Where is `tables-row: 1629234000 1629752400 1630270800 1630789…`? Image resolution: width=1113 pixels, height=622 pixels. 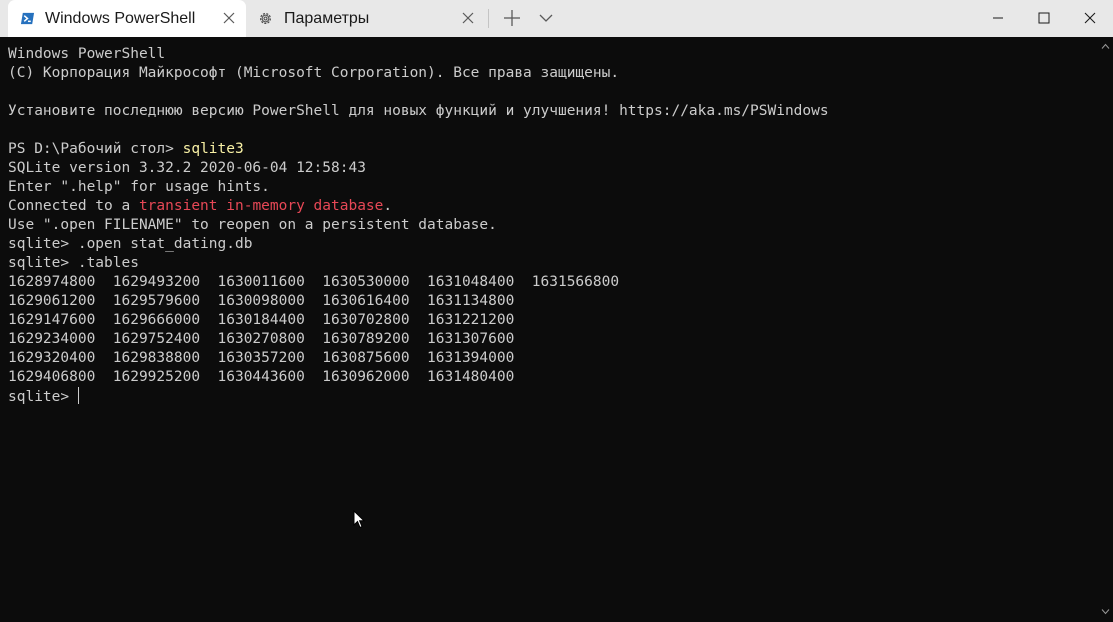 tables-row: 1629234000 1629752400 1630270800 1630789… is located at coordinates (261, 339).